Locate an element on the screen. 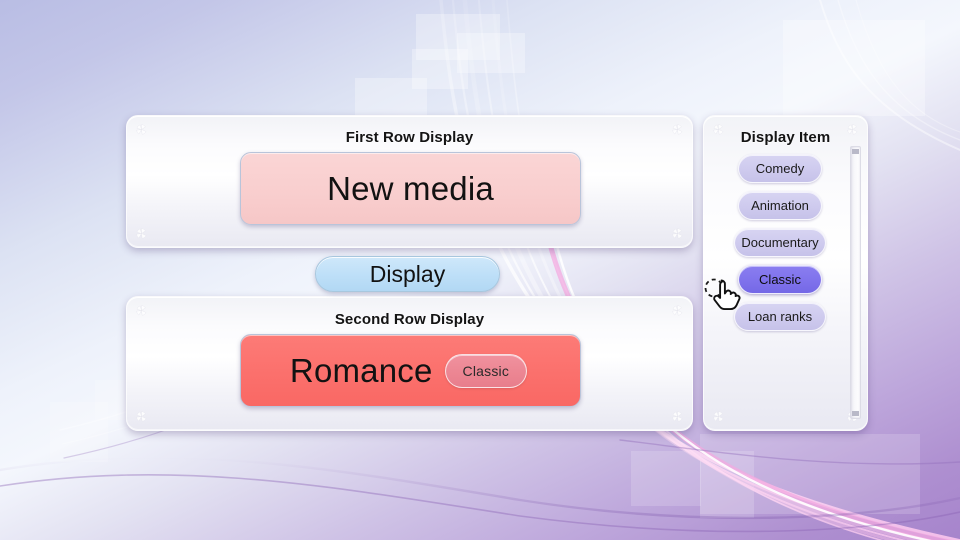 Image resolution: width=960 pixels, height=540 pixels. second-row-panel: Second Row Display Romance Classic is located at coordinates (409, 363).